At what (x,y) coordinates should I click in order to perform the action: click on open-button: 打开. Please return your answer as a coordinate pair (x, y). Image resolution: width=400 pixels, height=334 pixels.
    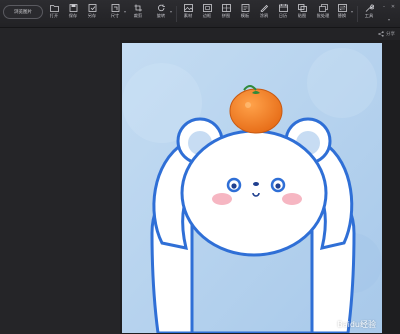
    Looking at the image, I should click on (54, 14).